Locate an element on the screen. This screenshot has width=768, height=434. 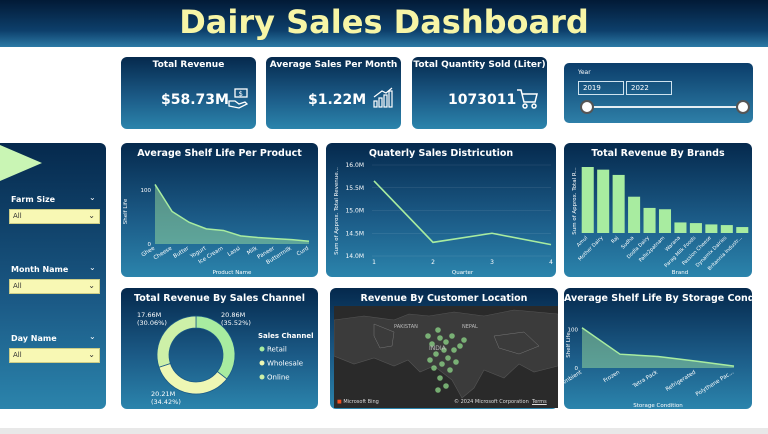
bar-growth-icon is located at coordinates (383, 97).